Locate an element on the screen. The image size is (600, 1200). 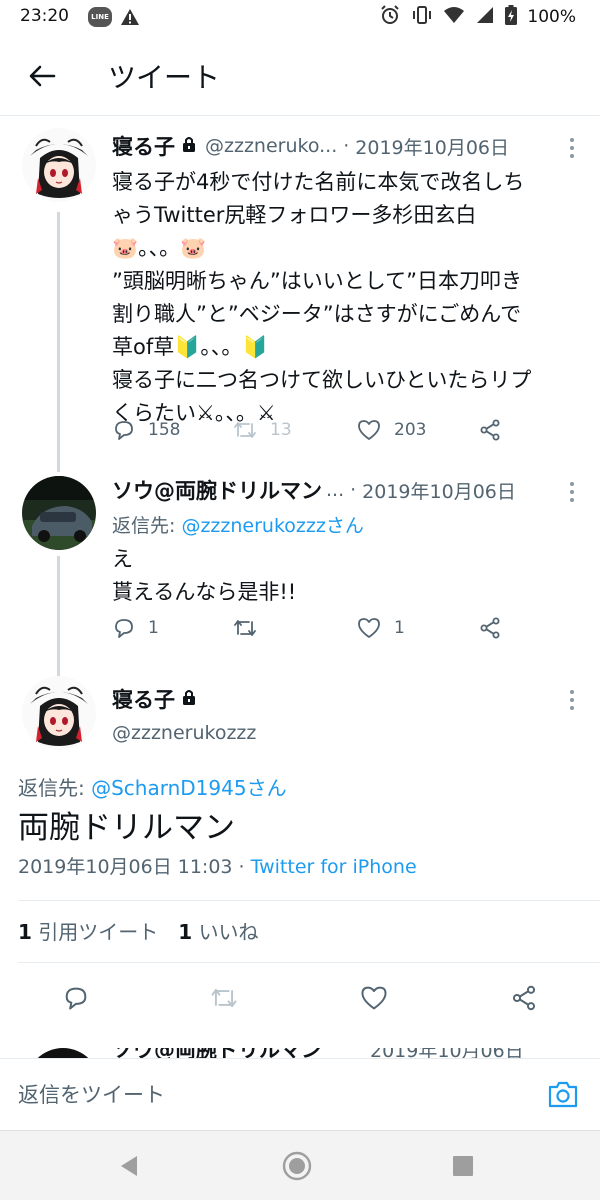
nav-home-button is located at coordinates (297, 1166).